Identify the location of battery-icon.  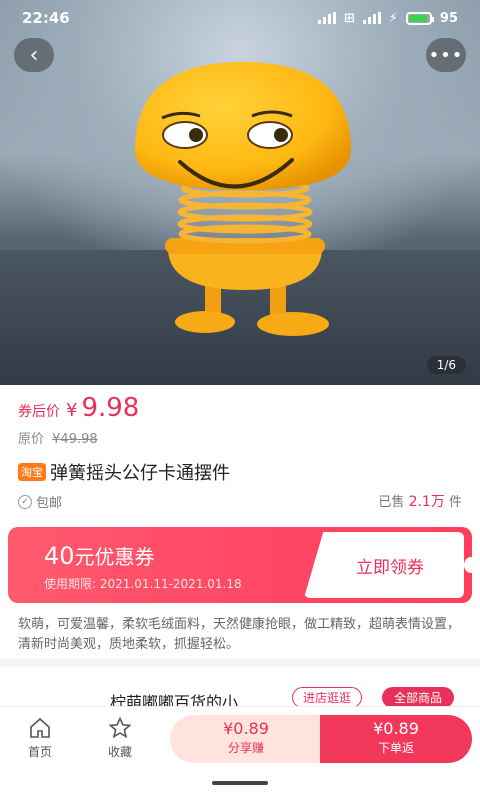
(419, 18).